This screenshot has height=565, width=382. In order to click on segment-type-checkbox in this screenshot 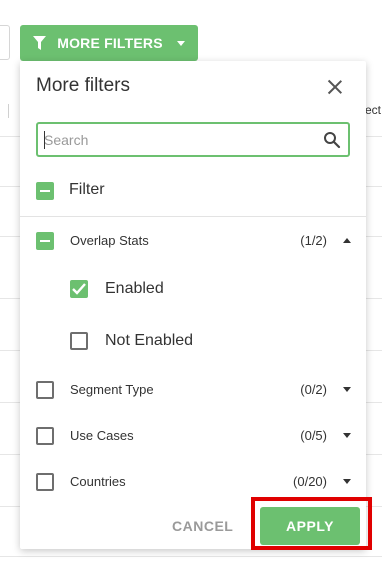, I will do `click(45, 390)`.